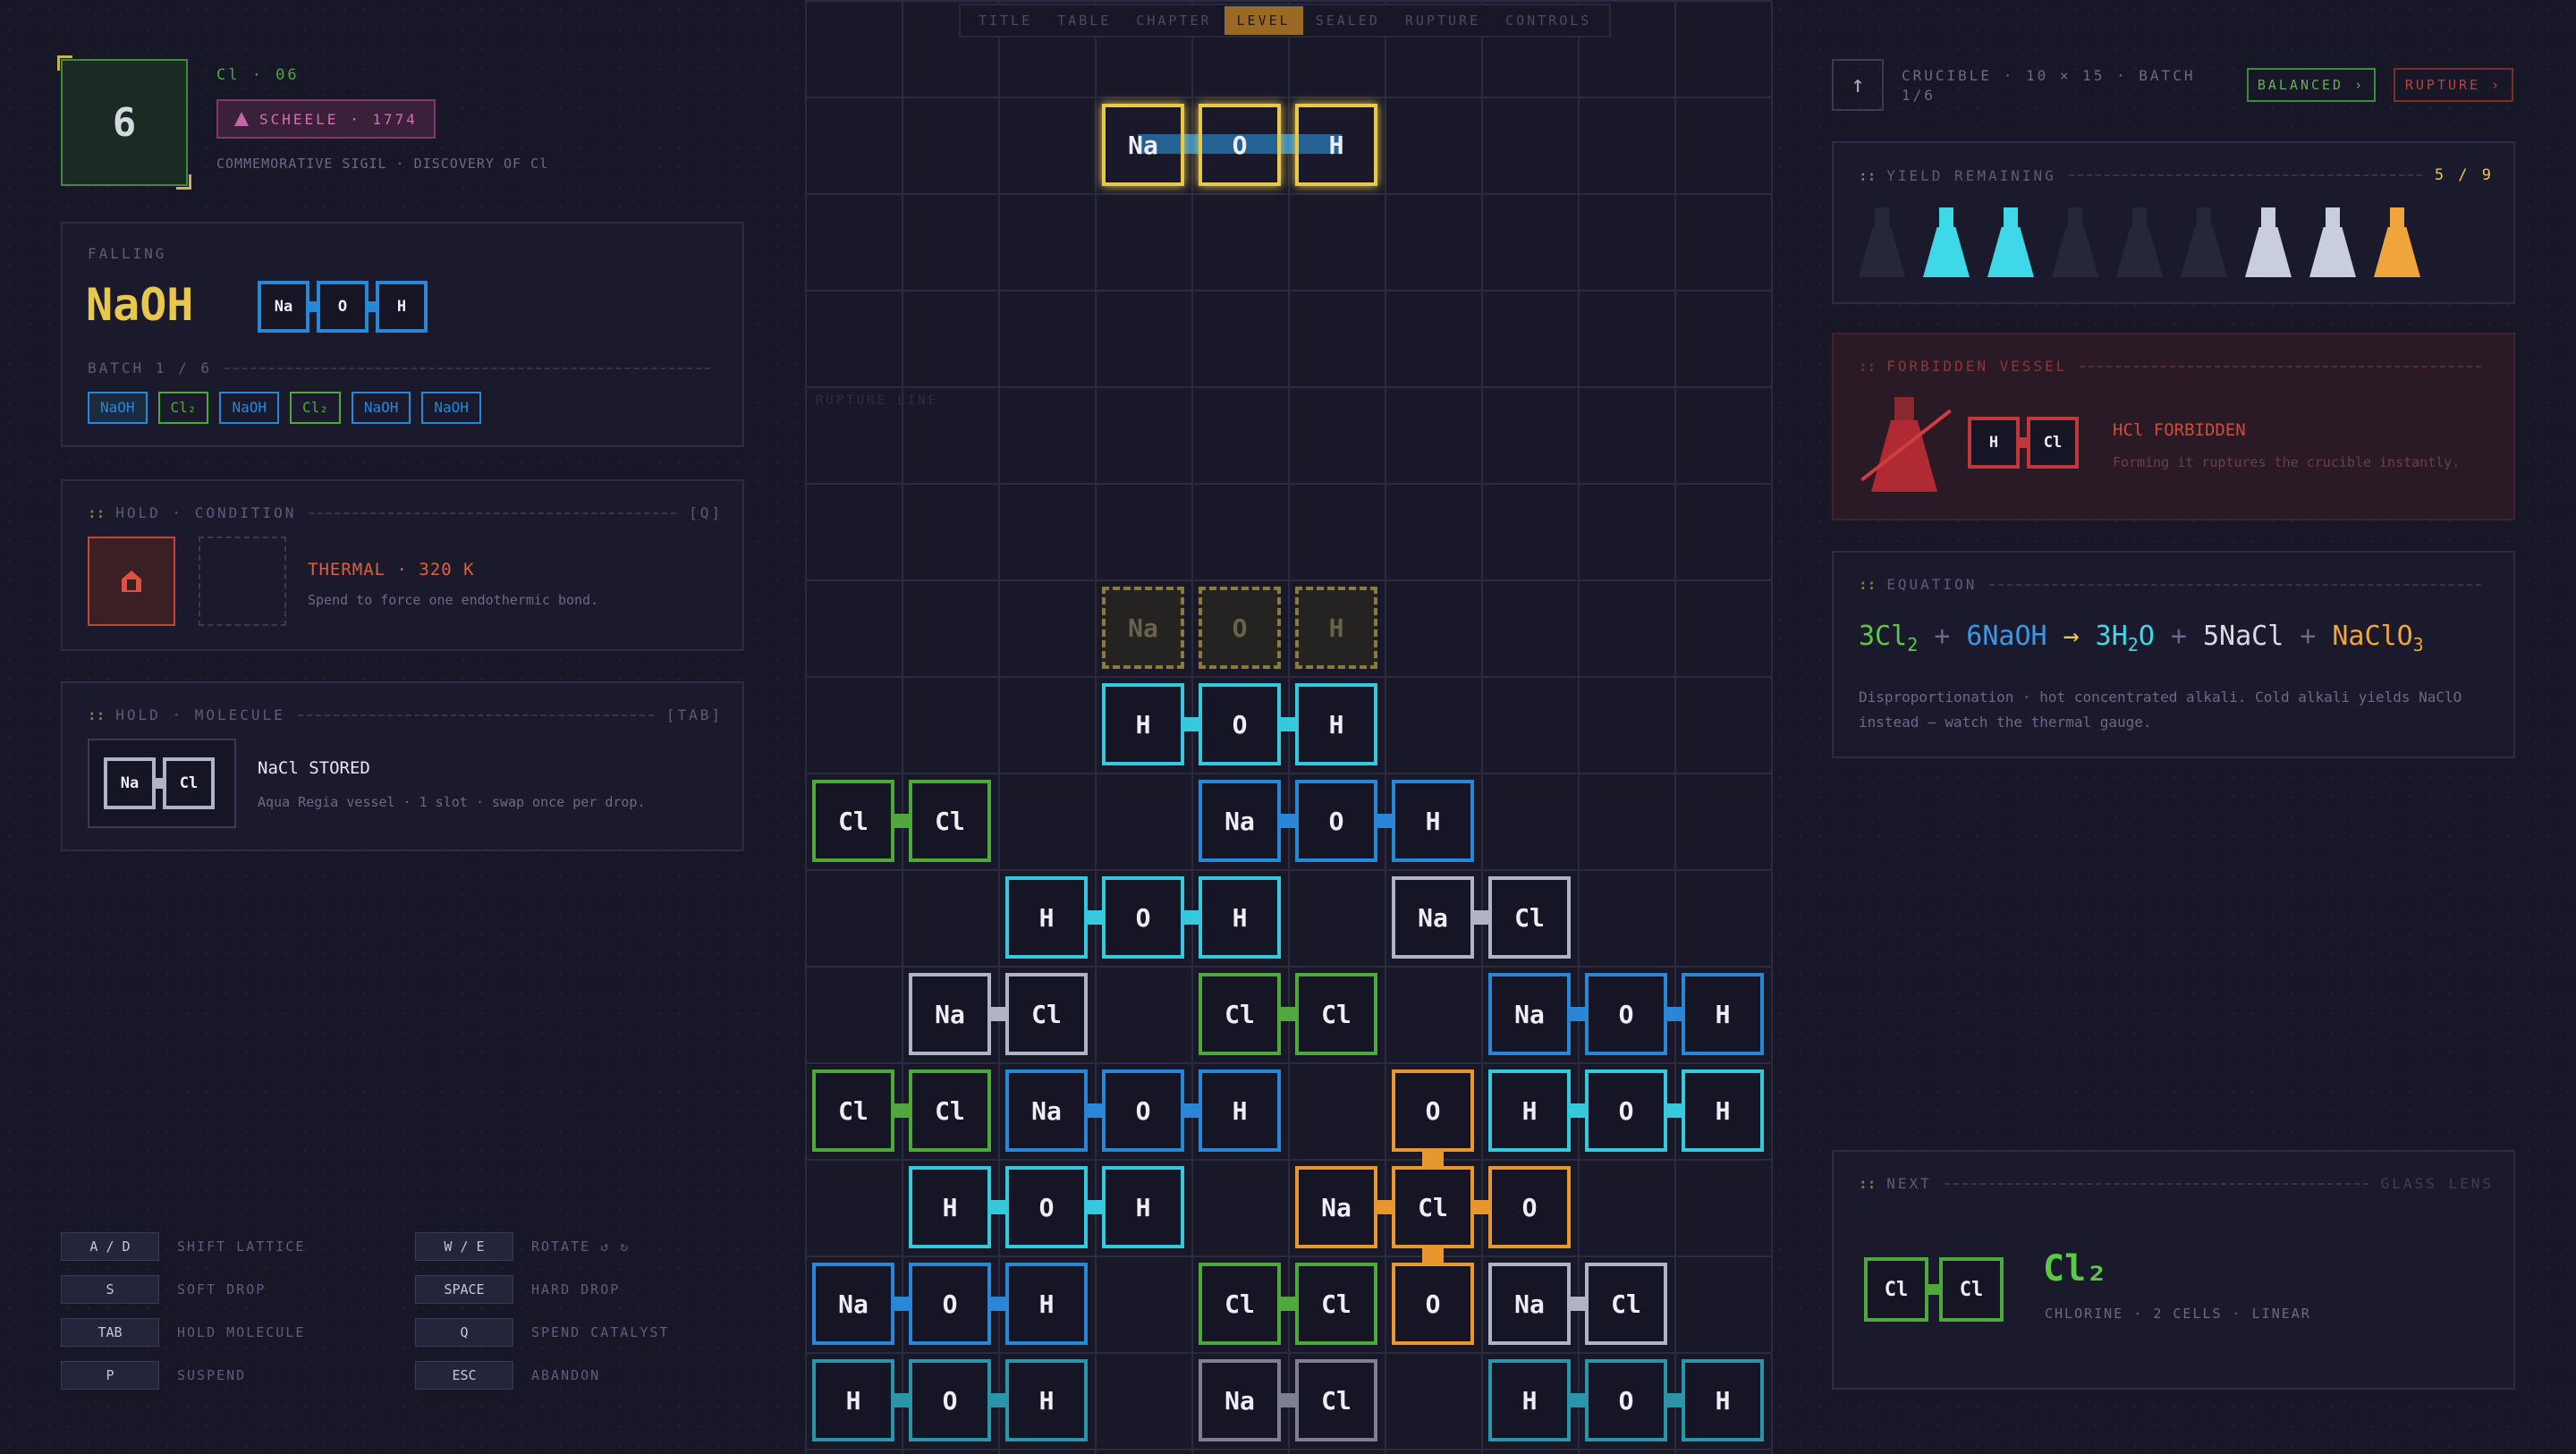 This screenshot has height=1454, width=2576. I want to click on ghost-atom-tile: H, so click(1336, 628).